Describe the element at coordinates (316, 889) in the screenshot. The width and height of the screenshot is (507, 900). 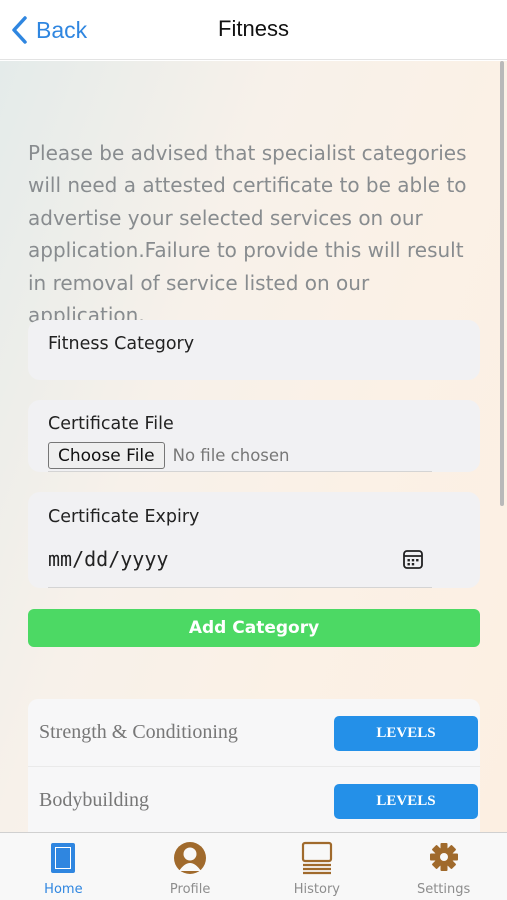
I see `tab-label: History` at that location.